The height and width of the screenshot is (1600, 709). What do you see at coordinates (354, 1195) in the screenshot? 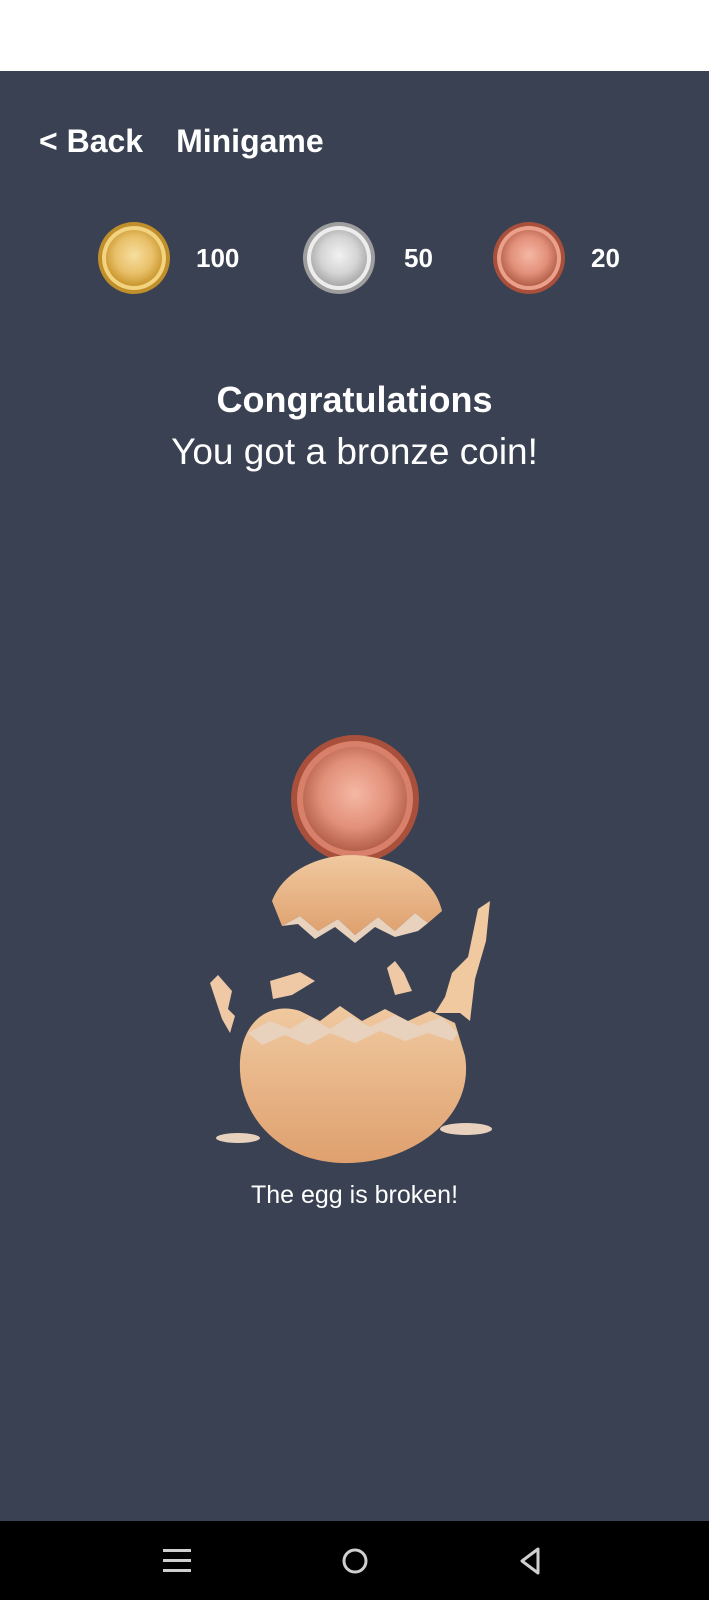
I see `egg-status-text: The egg is broken!` at bounding box center [354, 1195].